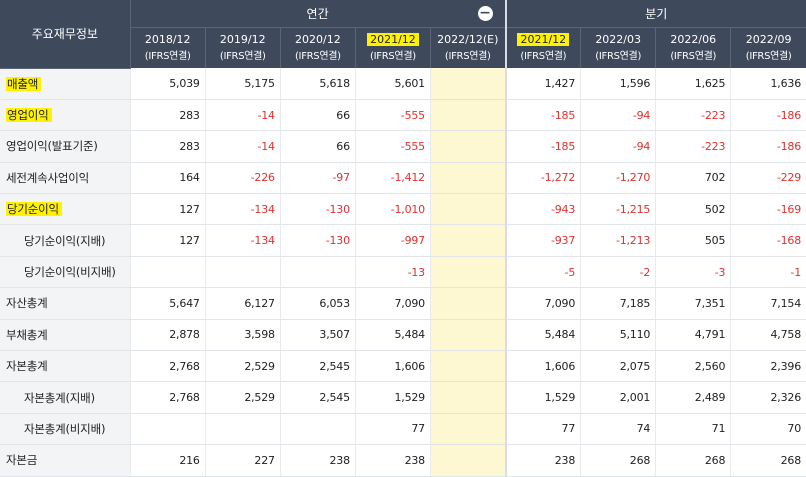  What do you see at coordinates (29, 115) in the screenshot?
I see `row-label-text: 영업이익` at bounding box center [29, 115].